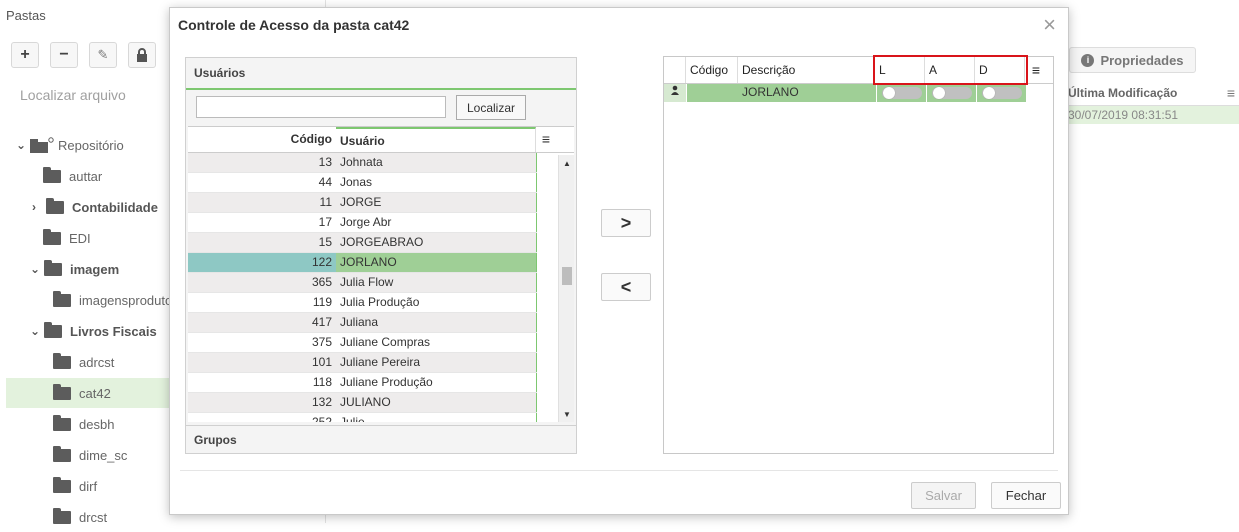 The image size is (1239, 532). Describe the element at coordinates (362, 323) in the screenshot. I see `user-row: 417 Juliana` at that location.